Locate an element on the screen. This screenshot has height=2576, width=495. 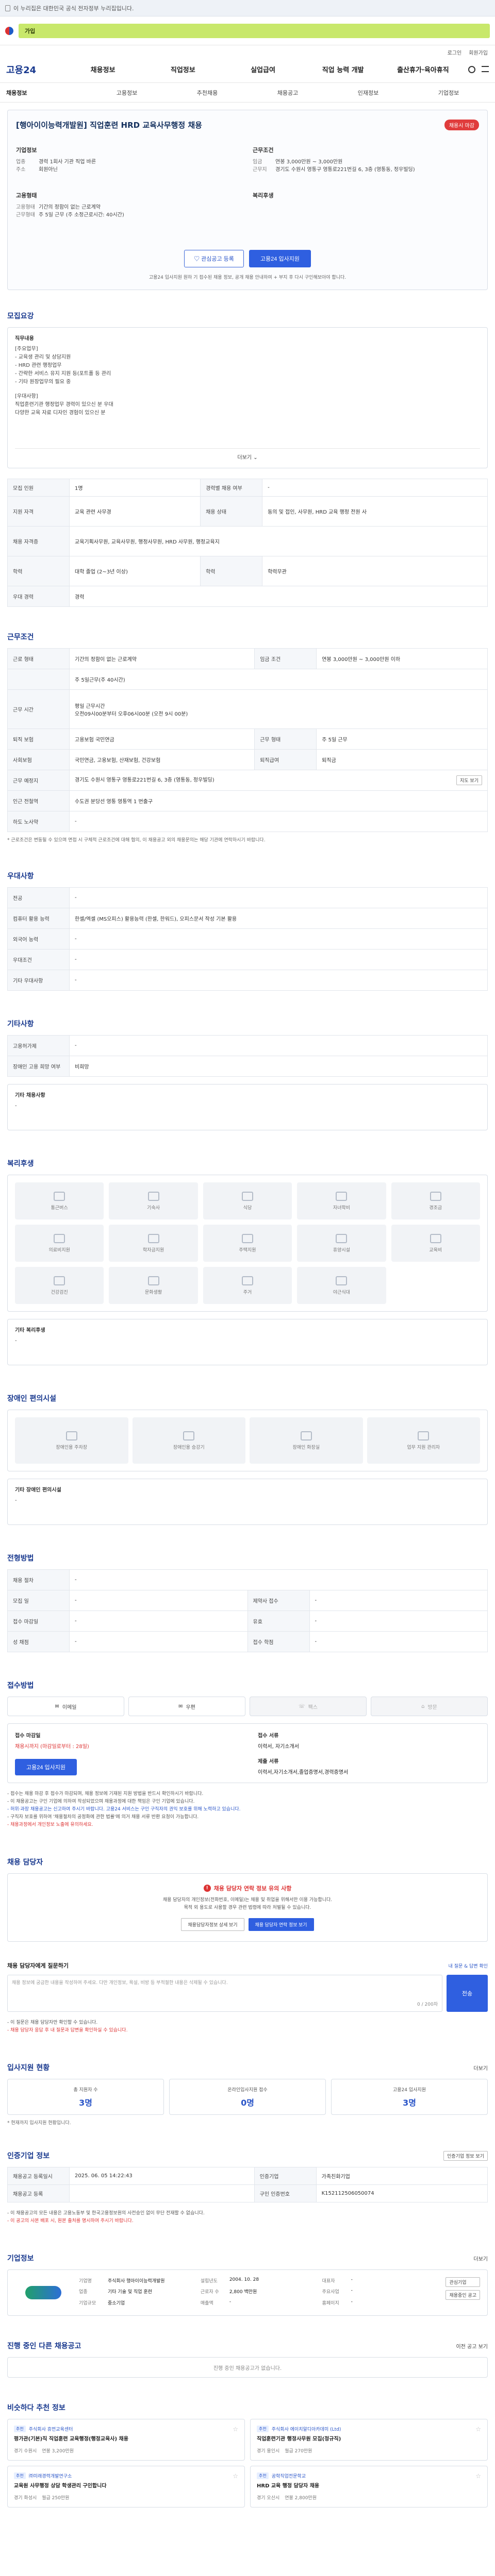
signup-link: 회원가입 is located at coordinates (478, 52).